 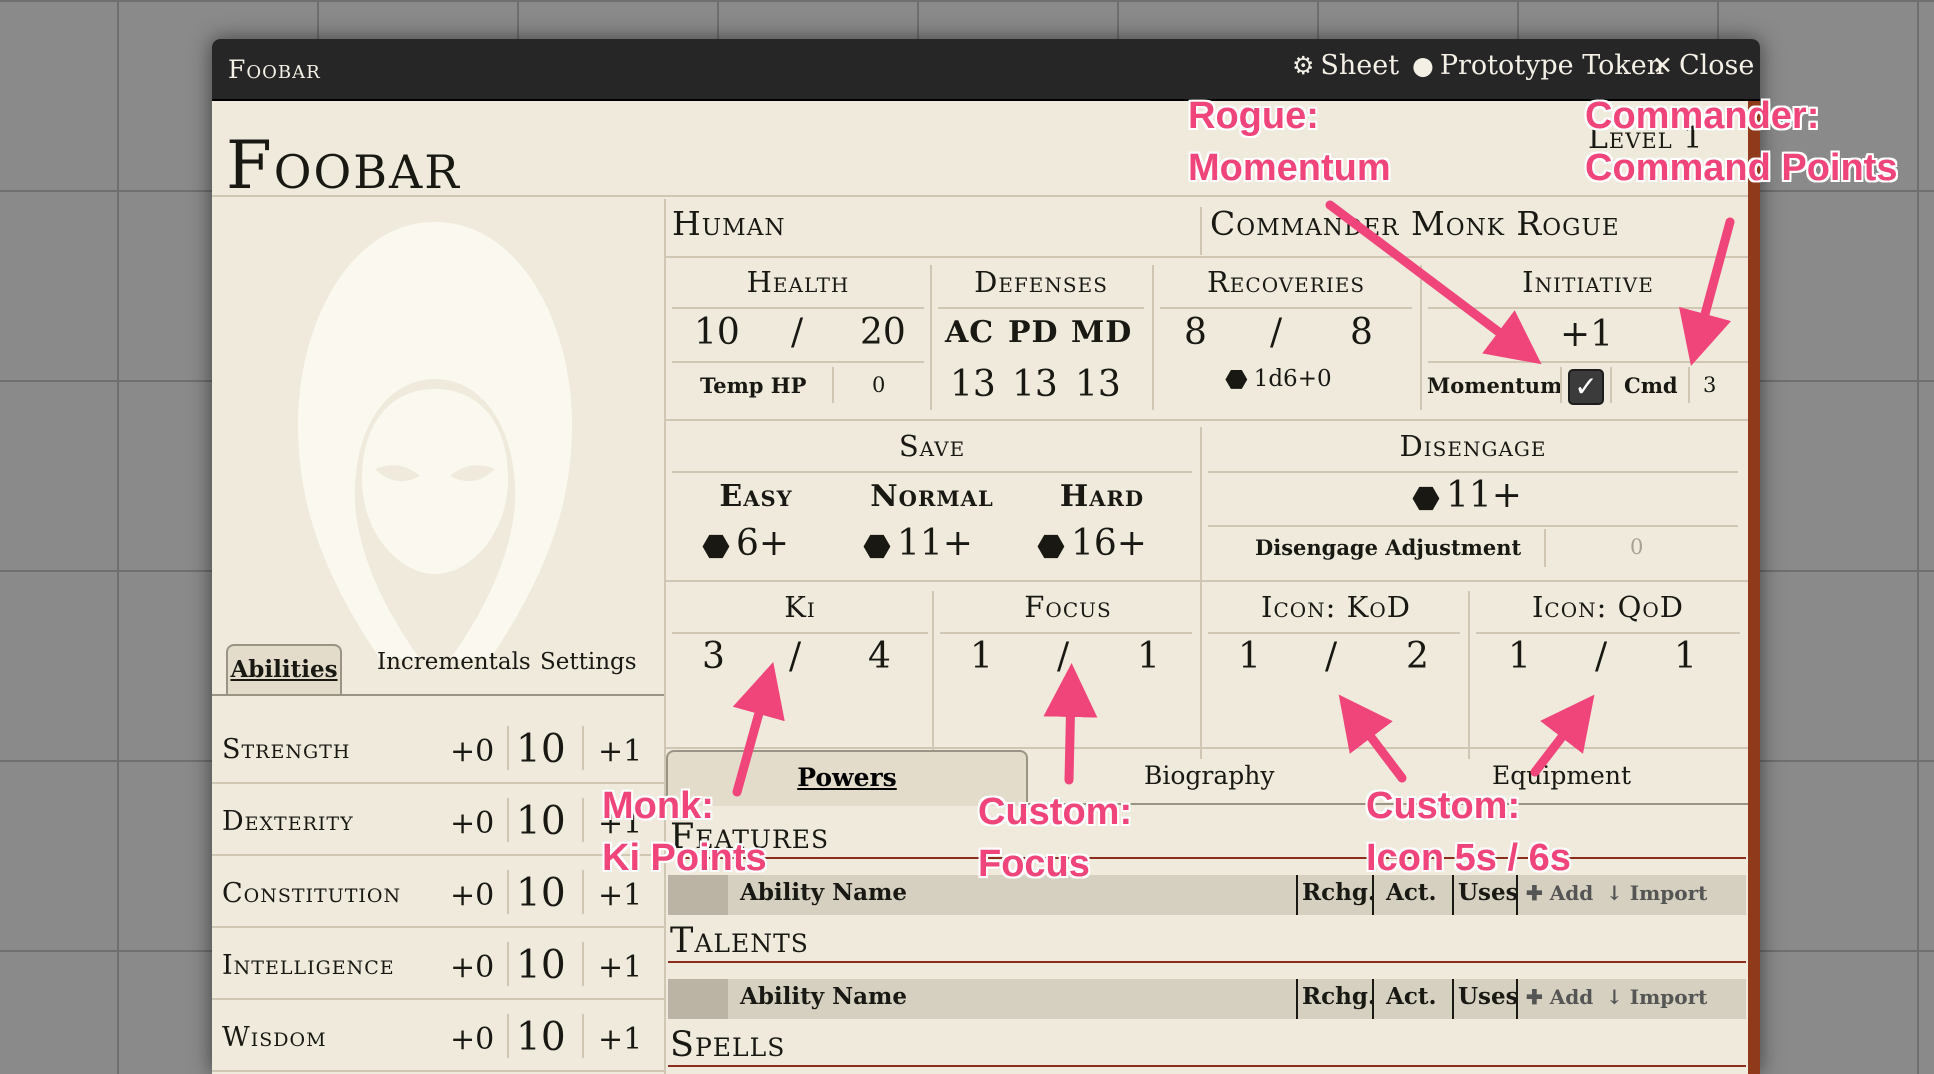 I want to click on character-portrait, so click(x=435, y=439).